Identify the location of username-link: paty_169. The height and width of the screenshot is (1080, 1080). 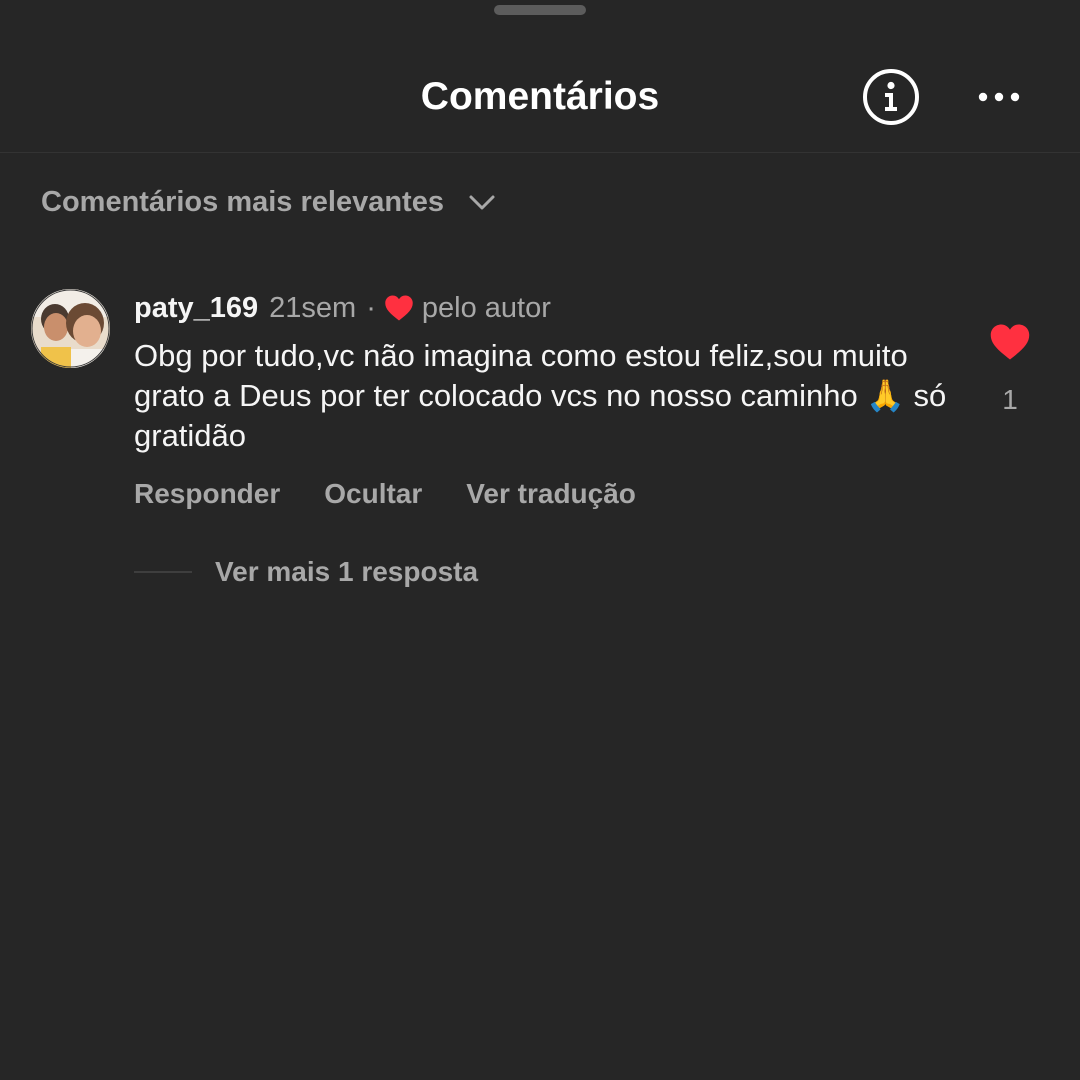
(196, 308).